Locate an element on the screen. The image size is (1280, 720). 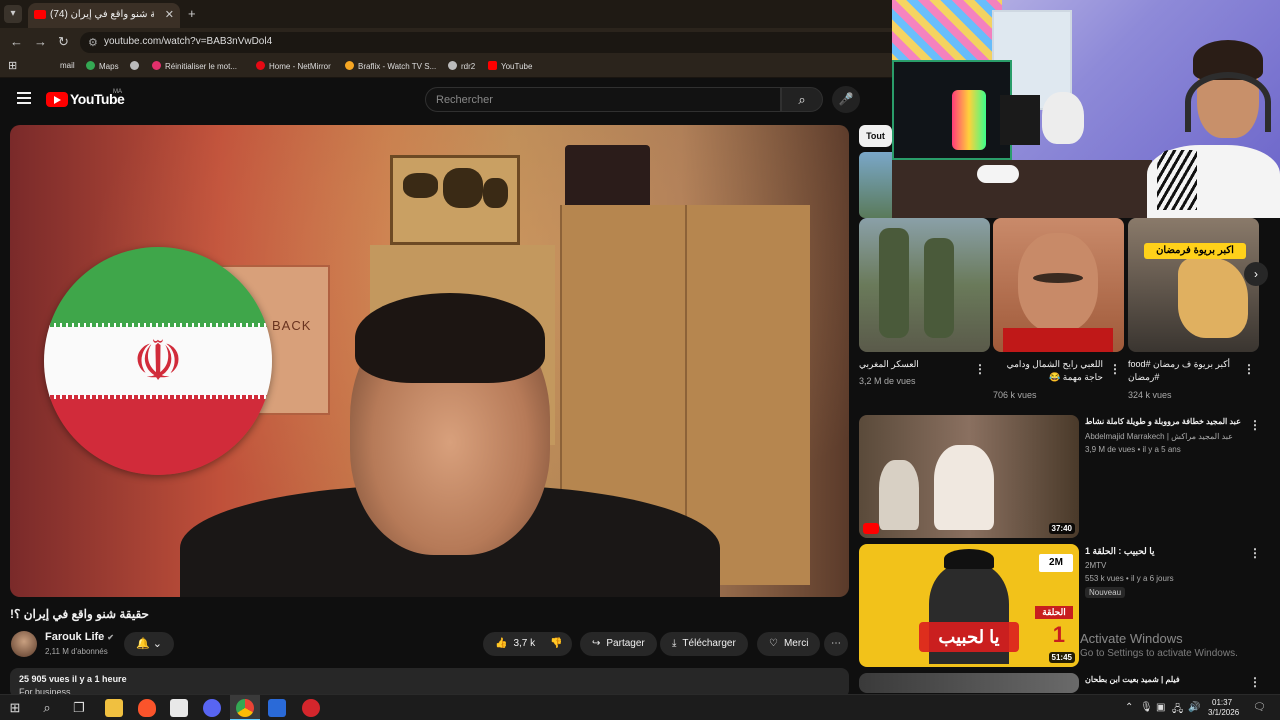
video-duration: 37:40 is located at coordinates (1061, 528).